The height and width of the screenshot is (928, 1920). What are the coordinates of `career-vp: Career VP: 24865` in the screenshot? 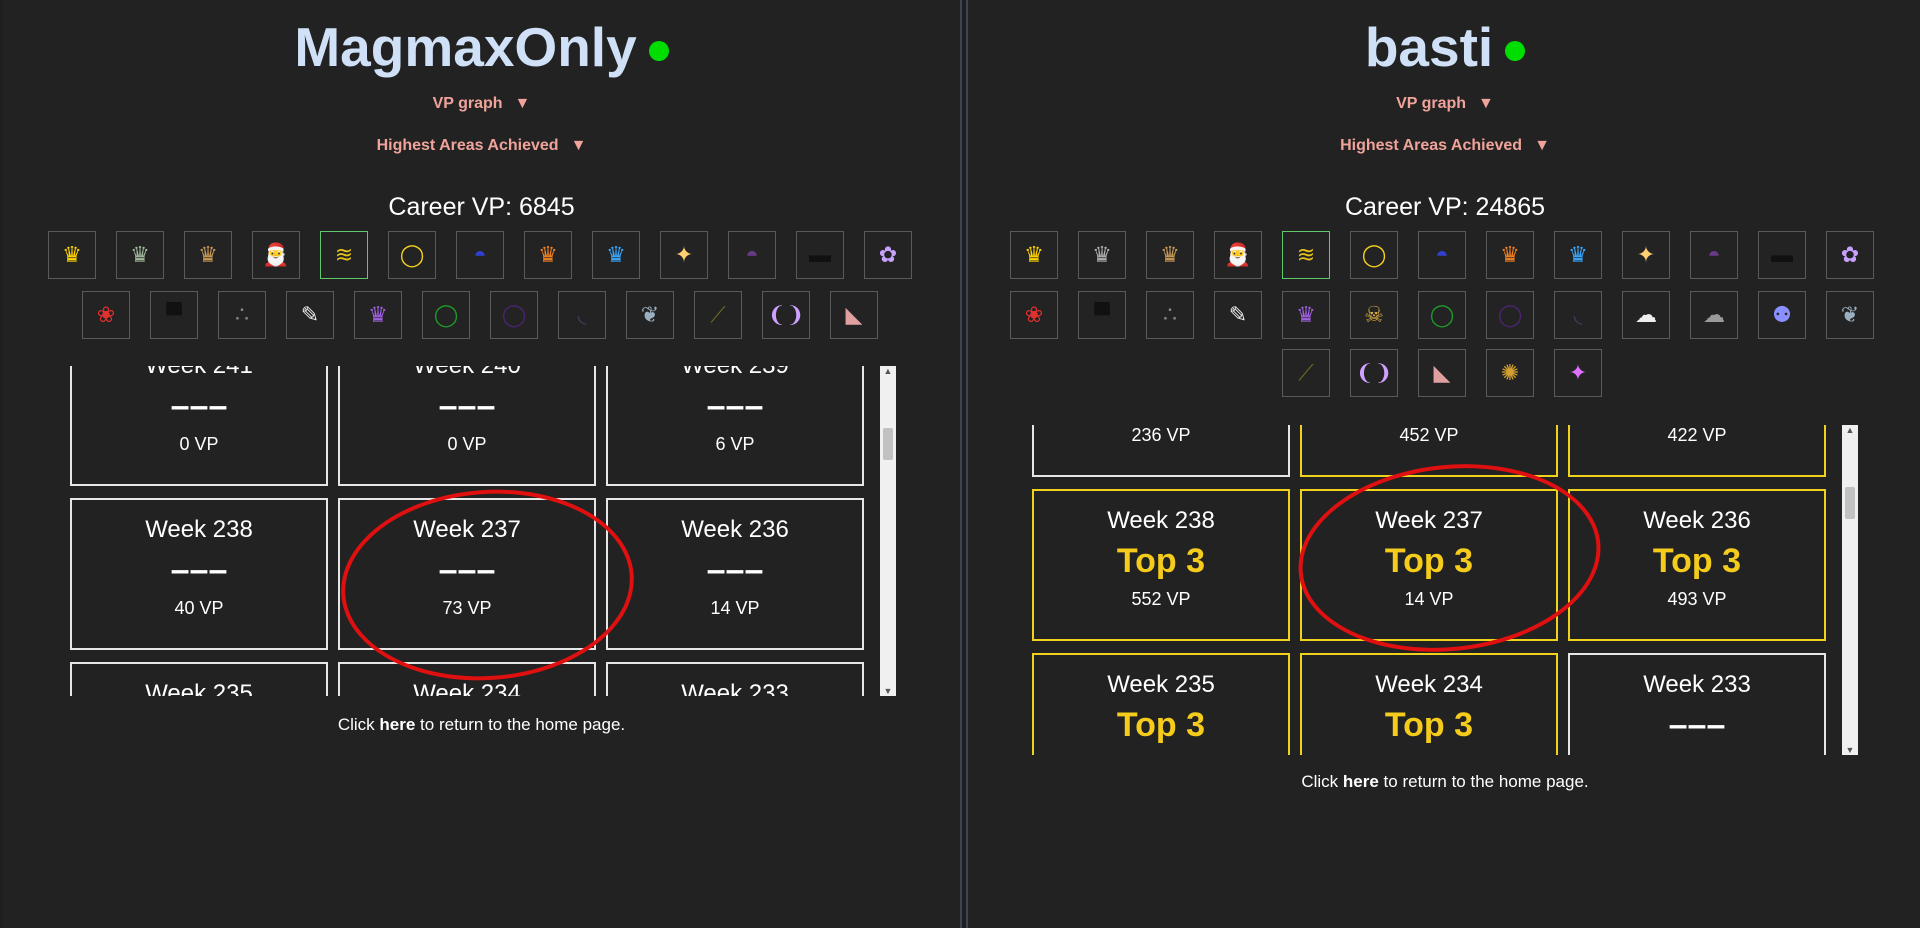 It's located at (1445, 207).